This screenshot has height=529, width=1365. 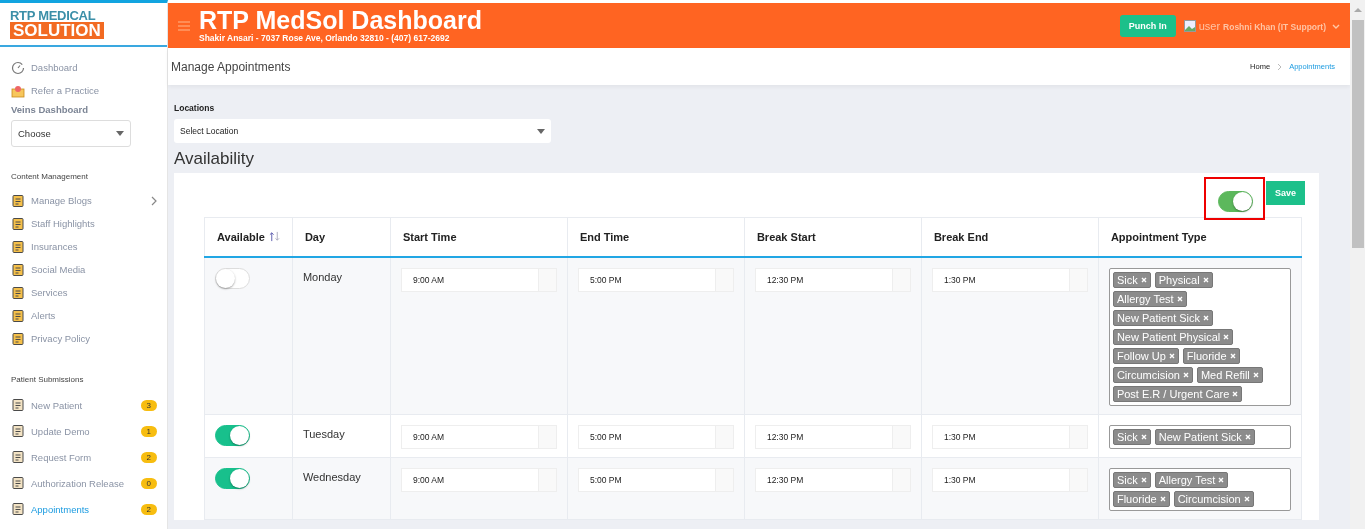 I want to click on sidebar-item: Services, so click(x=89, y=292).